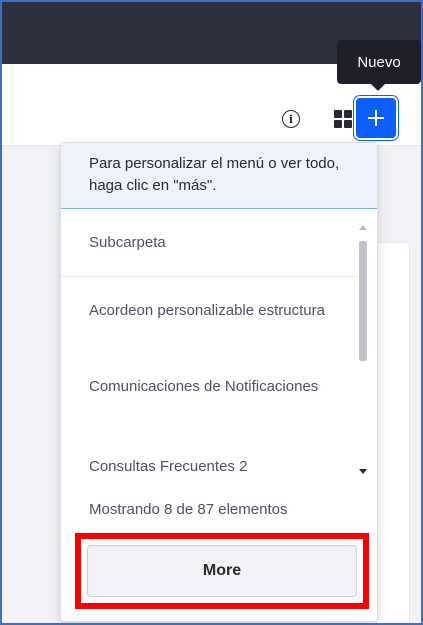  Describe the element at coordinates (363, 301) in the screenshot. I see `scroll-thumb` at that location.